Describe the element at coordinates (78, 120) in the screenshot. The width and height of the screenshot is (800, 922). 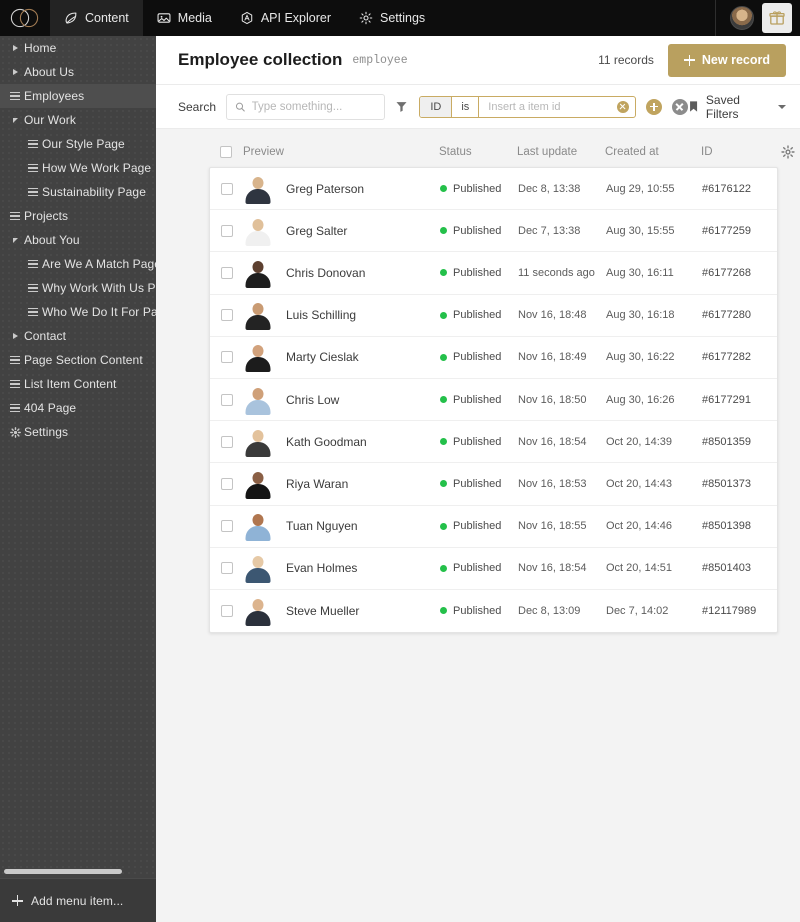
I see `sidebar-item-our-work: Our Work` at that location.